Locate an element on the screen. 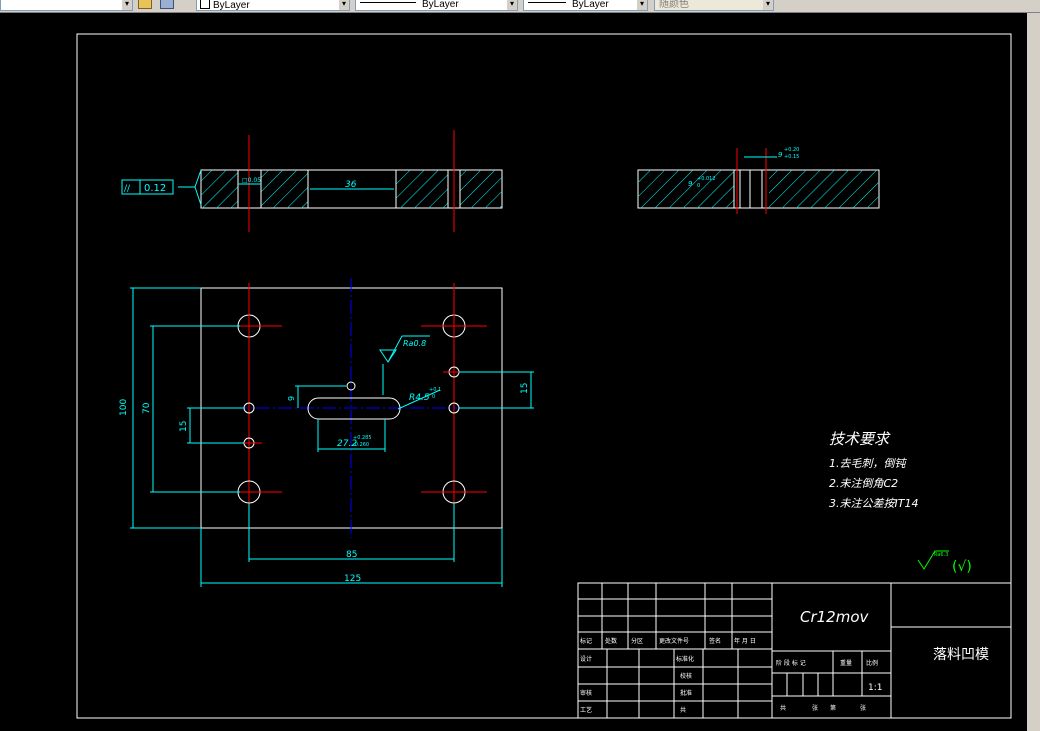 This screenshot has height=731, width=1040. dim-side-tol-lower: +0.15 is located at coordinates (791, 157).